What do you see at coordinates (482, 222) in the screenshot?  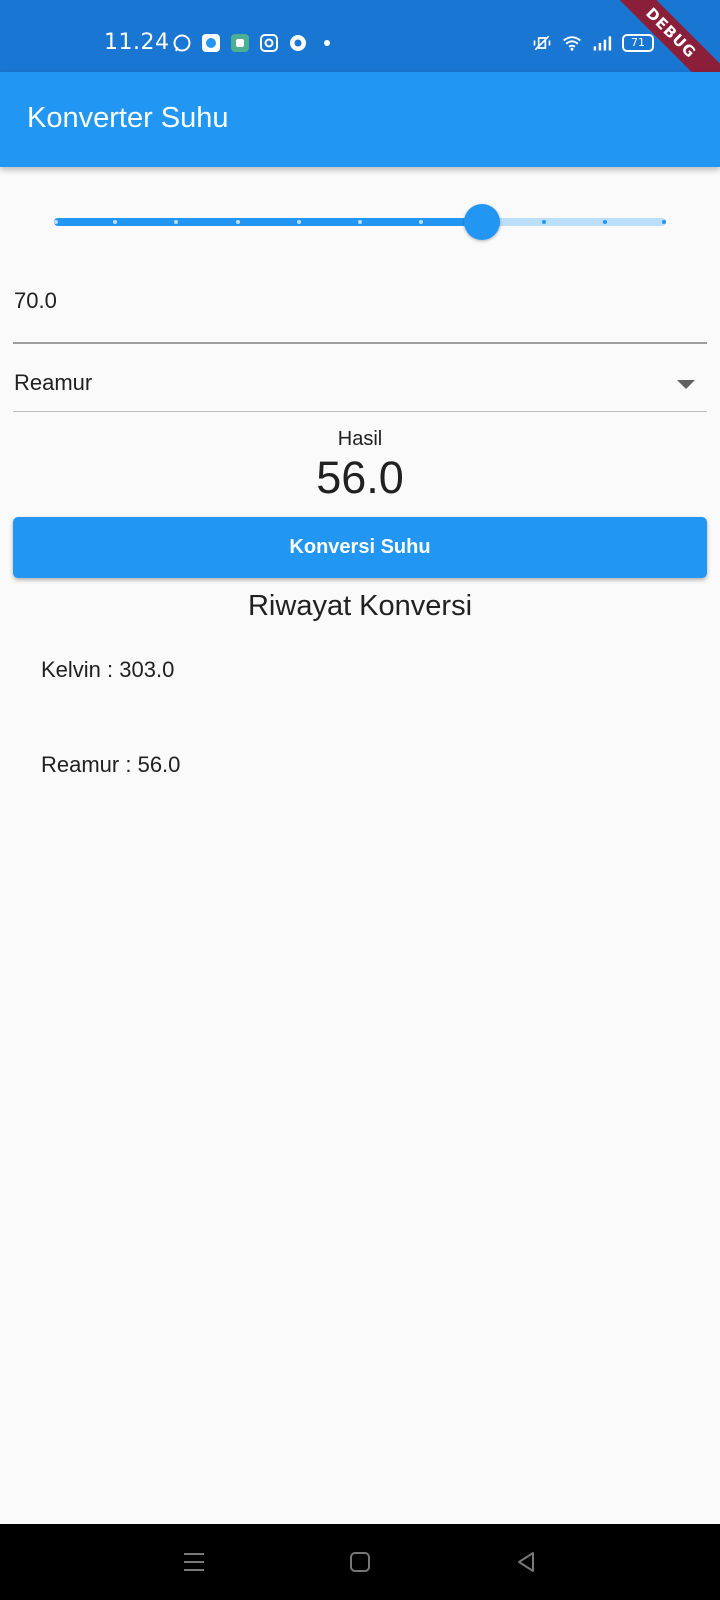 I see `slider-thumb` at bounding box center [482, 222].